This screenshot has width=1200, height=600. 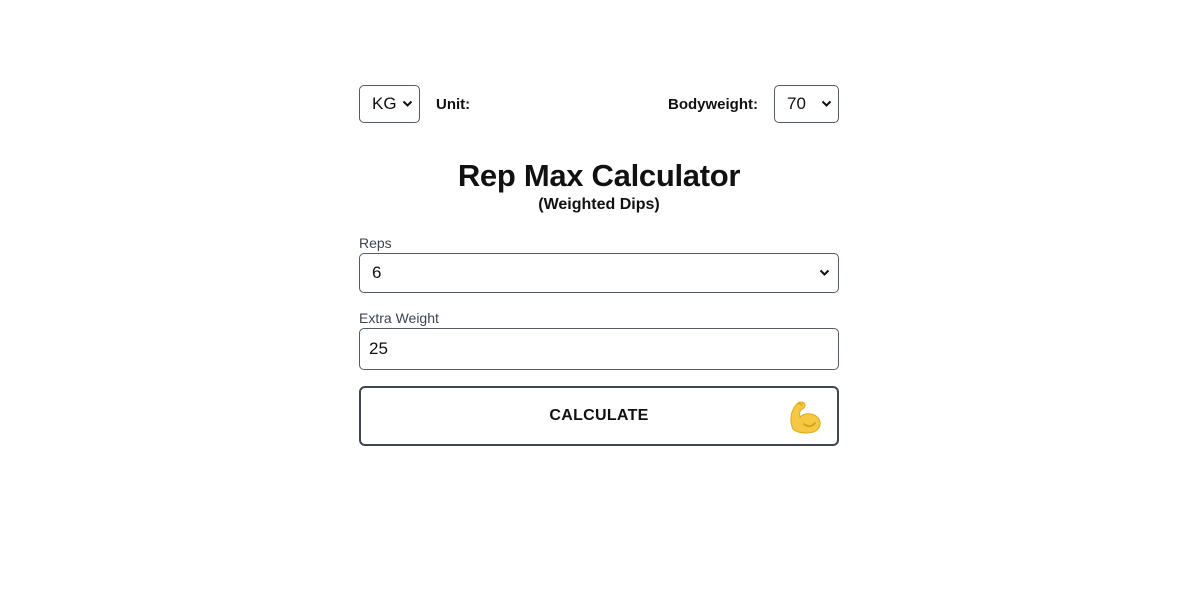 I want to click on extra-weight-label: Extra Weight, so click(x=399, y=318).